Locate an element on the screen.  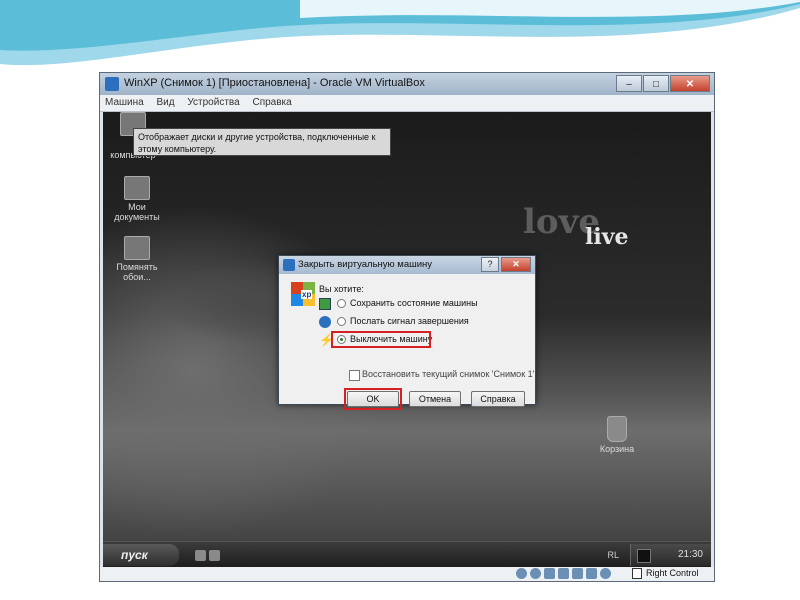
mouse-integration-icon is located at coordinates (605, 573).